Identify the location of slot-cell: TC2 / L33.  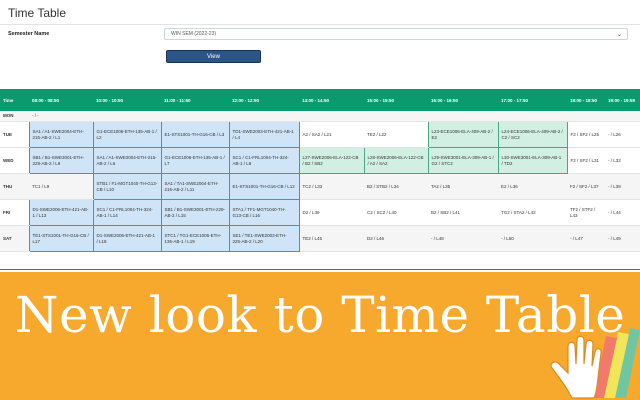
(331, 186).